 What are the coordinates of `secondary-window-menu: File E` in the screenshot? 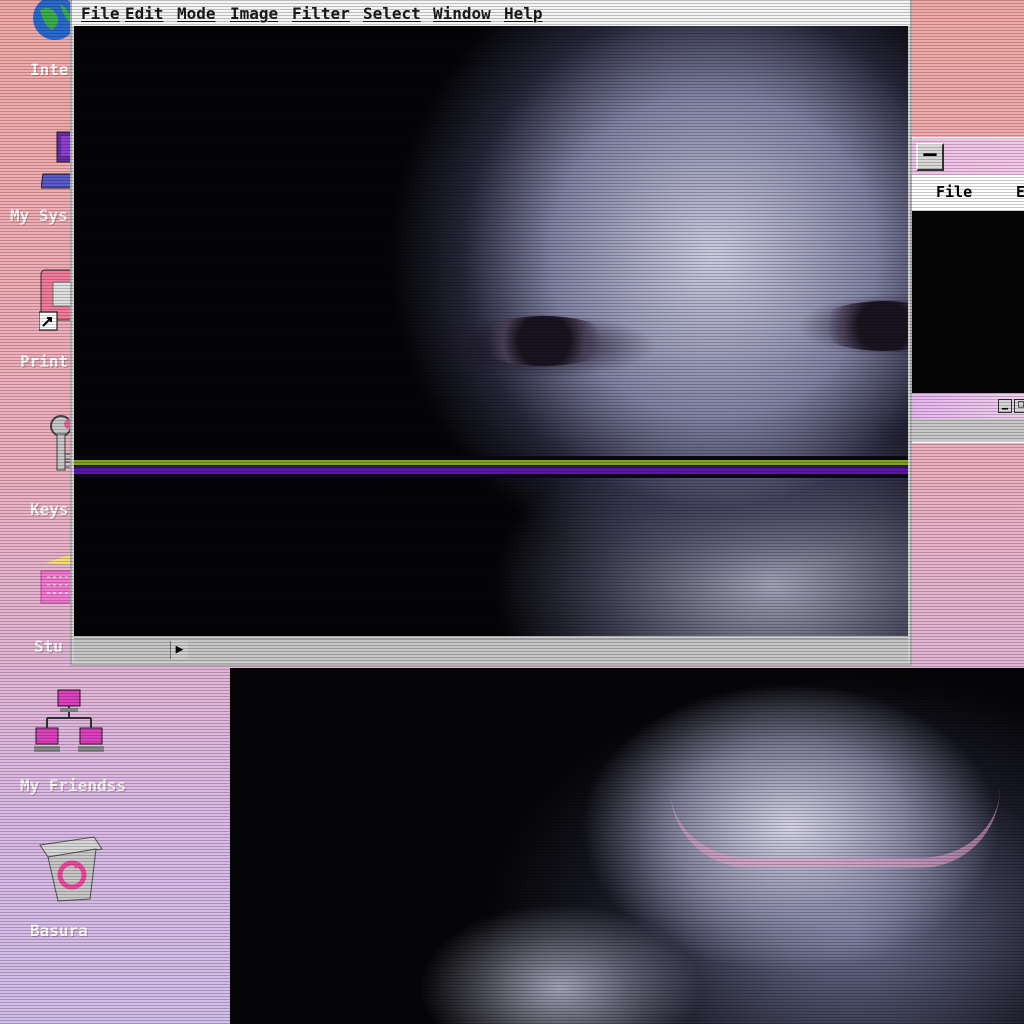 It's located at (968, 193).